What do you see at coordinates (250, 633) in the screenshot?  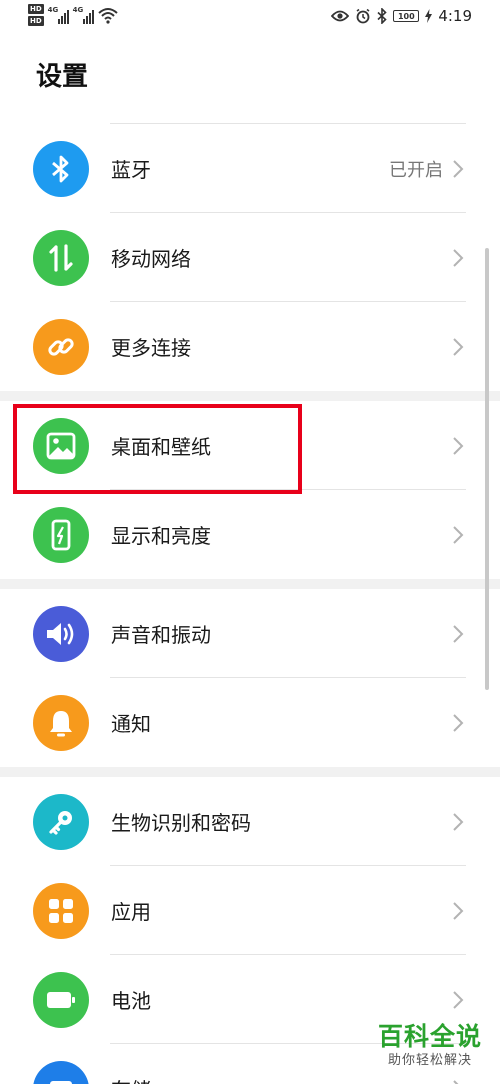 I see `settings-item-sound-vibration: 声音和振动` at bounding box center [250, 633].